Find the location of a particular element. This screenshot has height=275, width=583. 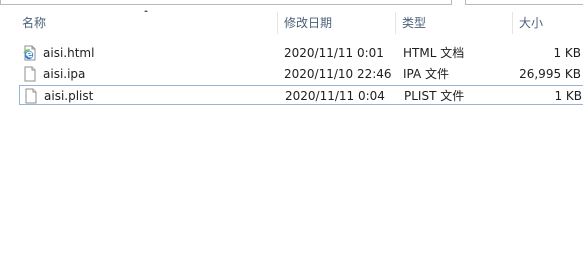

file-size: 26,995 KB is located at coordinates (550, 74).